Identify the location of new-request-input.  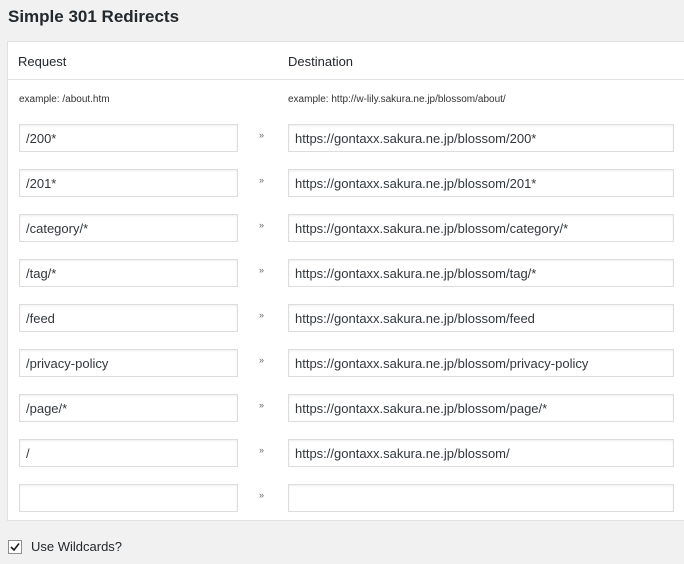
(128, 498).